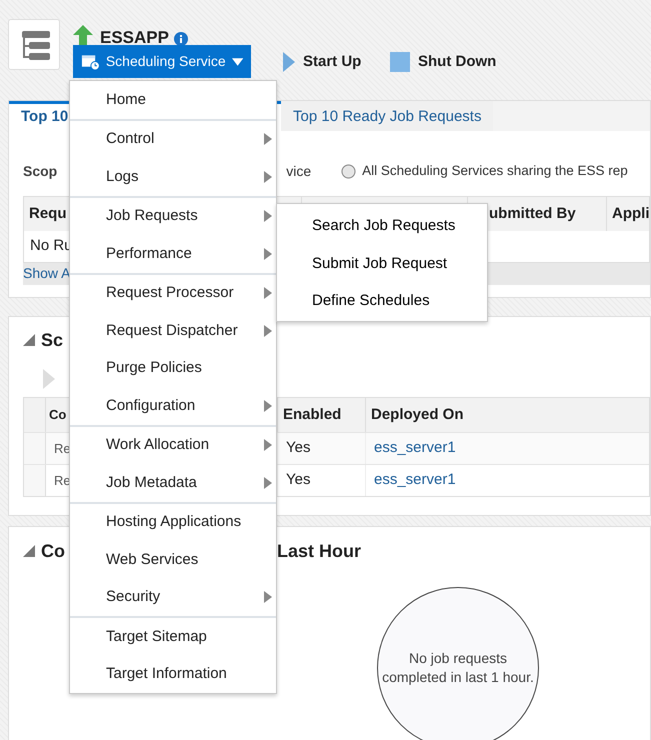  I want to click on radio-label: All Scheduling Services sharing the ESS rep, so click(495, 171).